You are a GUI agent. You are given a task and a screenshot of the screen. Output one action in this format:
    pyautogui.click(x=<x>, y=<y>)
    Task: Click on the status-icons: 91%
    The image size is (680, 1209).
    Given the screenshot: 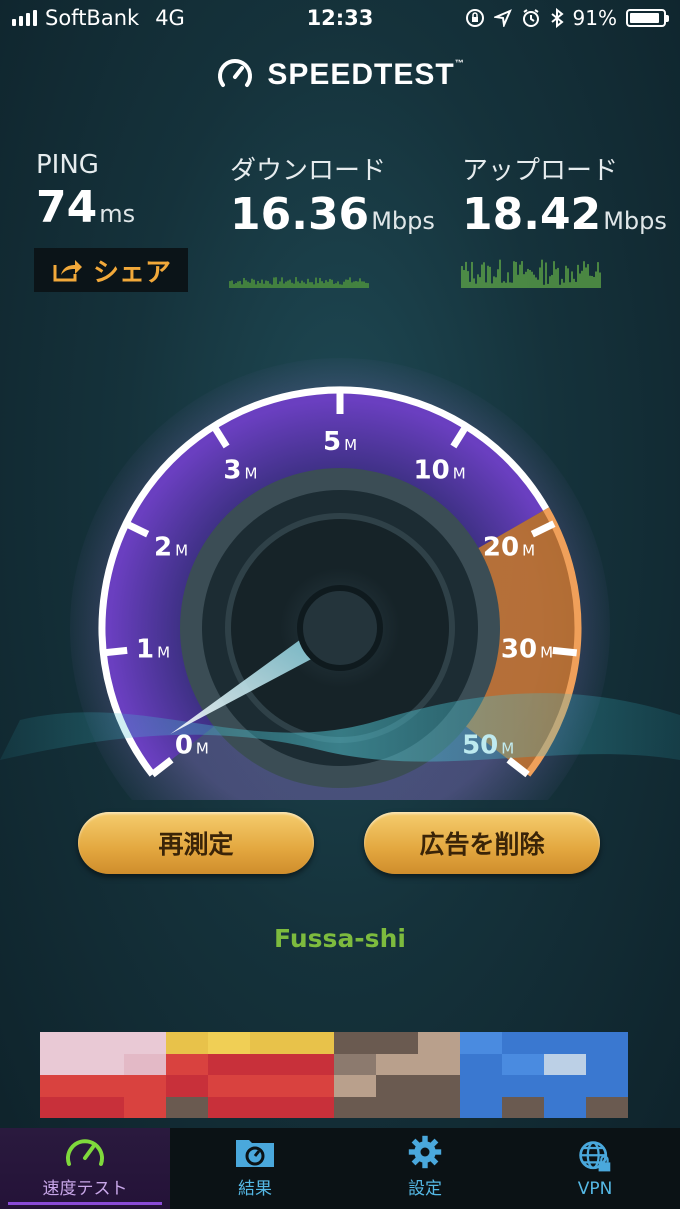 What is the action you would take?
    pyautogui.click(x=567, y=18)
    